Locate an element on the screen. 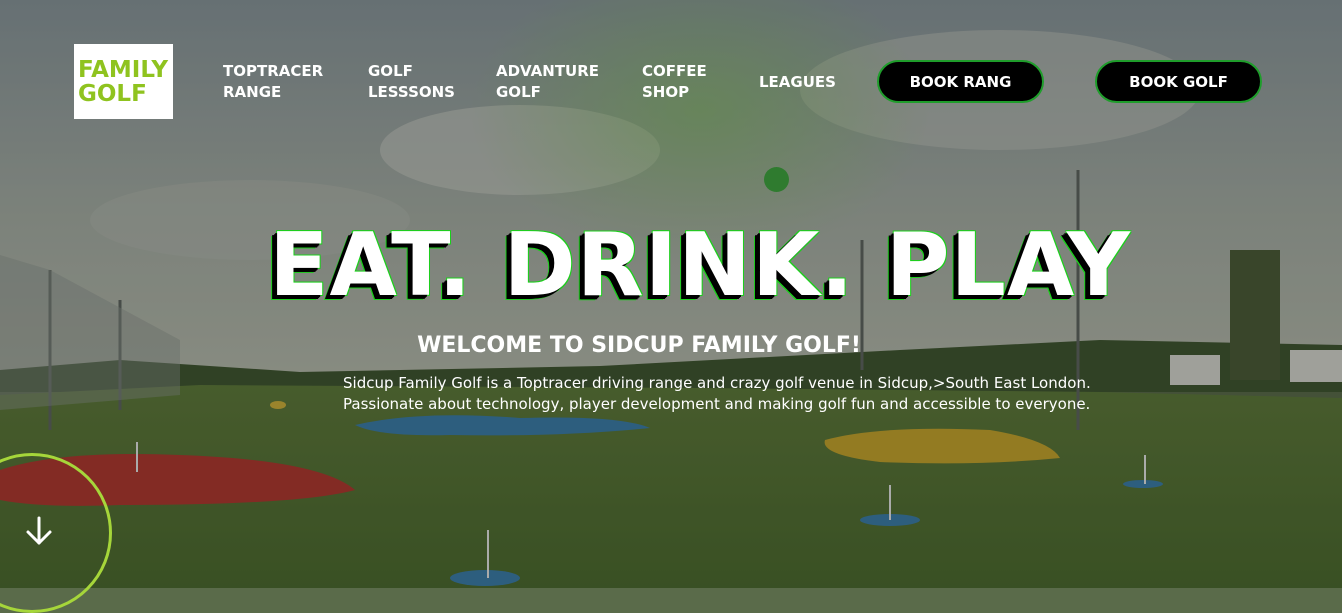 The image size is (1342, 613). nav-label: LEAGUES is located at coordinates (797, 82).